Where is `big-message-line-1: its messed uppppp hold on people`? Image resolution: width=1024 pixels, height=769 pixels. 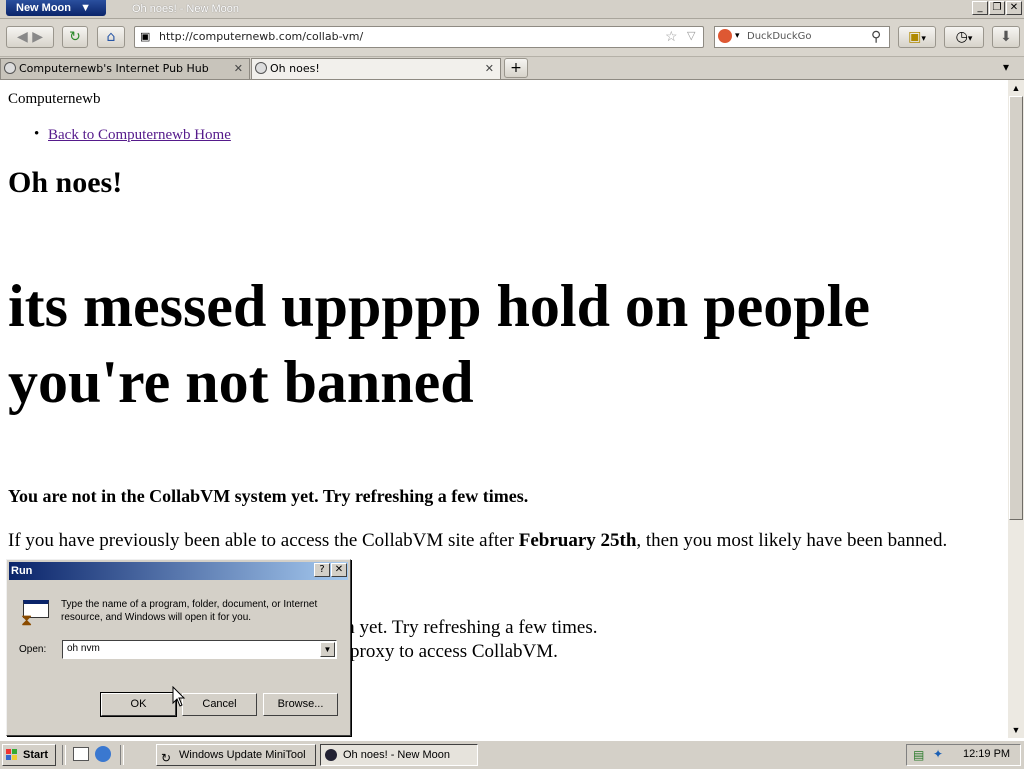
big-message-line-1: its messed uppppp hold on people is located at coordinates (439, 306).